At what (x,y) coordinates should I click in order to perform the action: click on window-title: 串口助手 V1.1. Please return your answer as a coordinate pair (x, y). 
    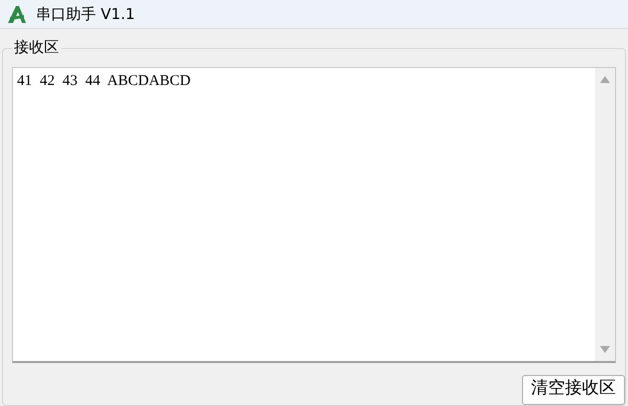
    Looking at the image, I should click on (85, 14).